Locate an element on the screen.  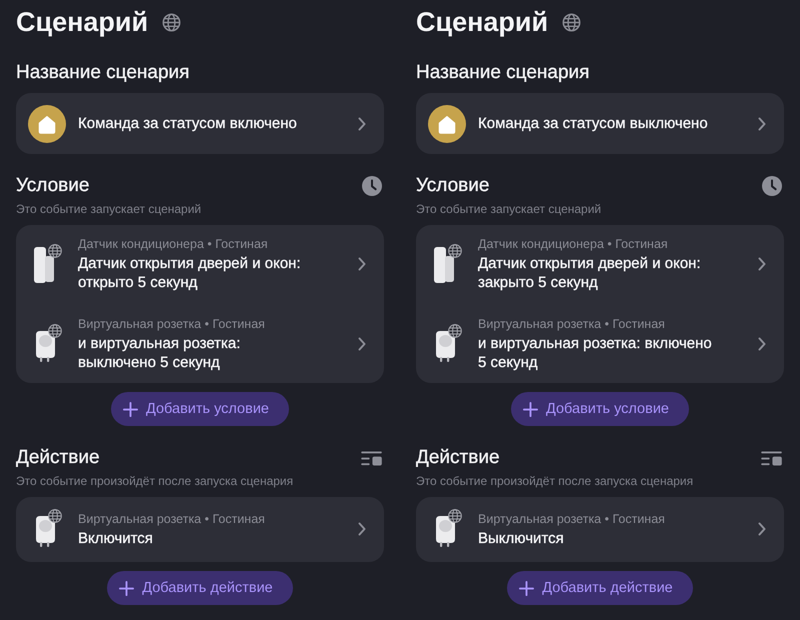
condition-text: и виртуальная розетка: включено 5 секунд is located at coordinates (595, 353).